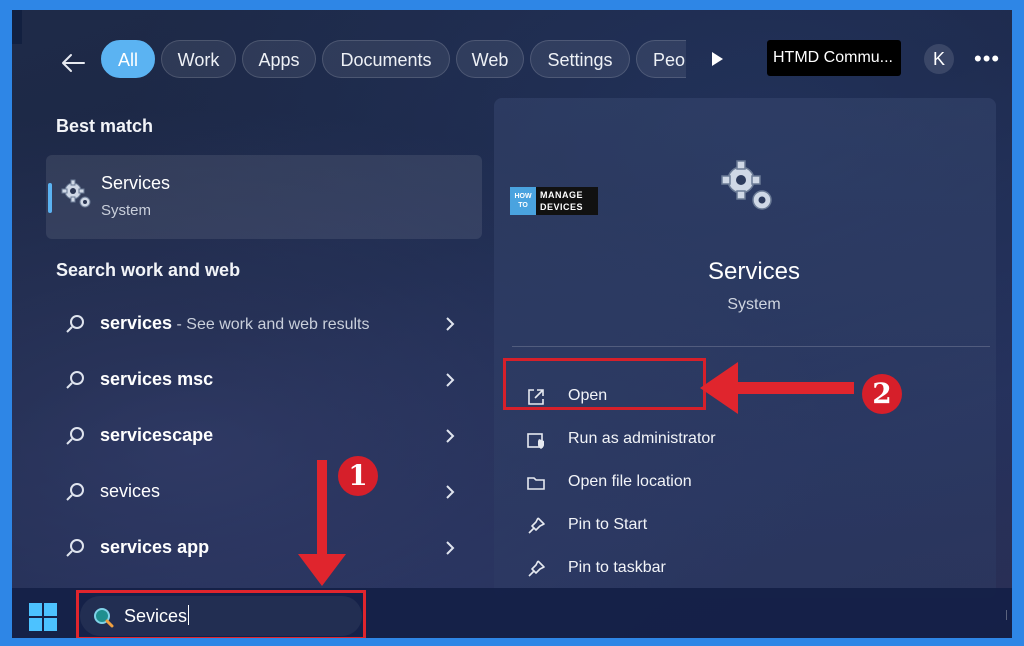 The height and width of the screenshot is (646, 1024). What do you see at coordinates (661, 59) in the screenshot?
I see `tab-people: Peo` at bounding box center [661, 59].